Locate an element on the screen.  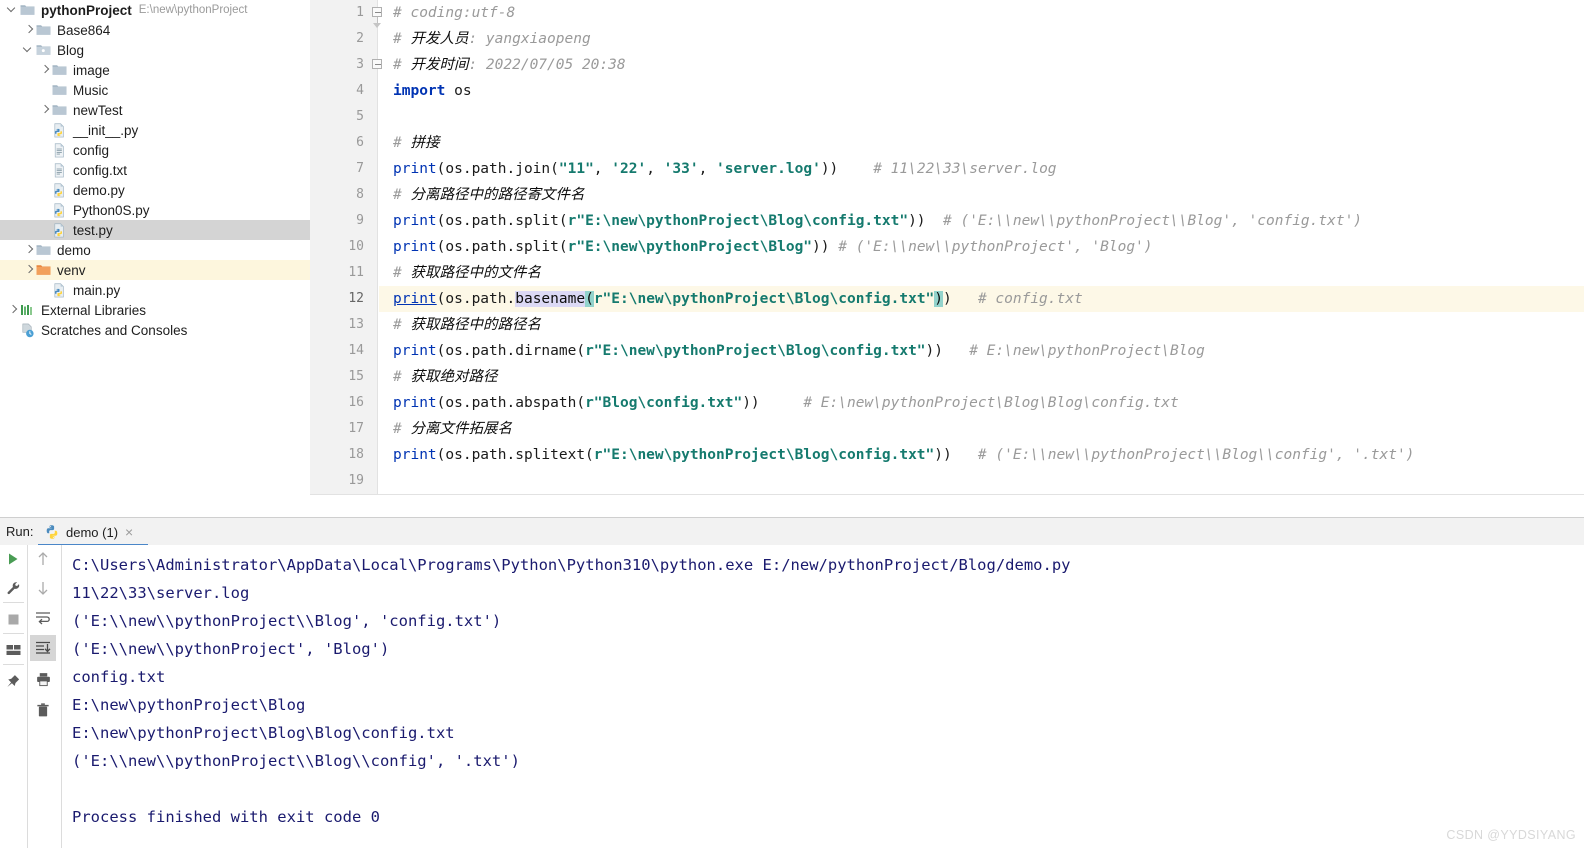
code-token: os is located at coordinates (458, 91).